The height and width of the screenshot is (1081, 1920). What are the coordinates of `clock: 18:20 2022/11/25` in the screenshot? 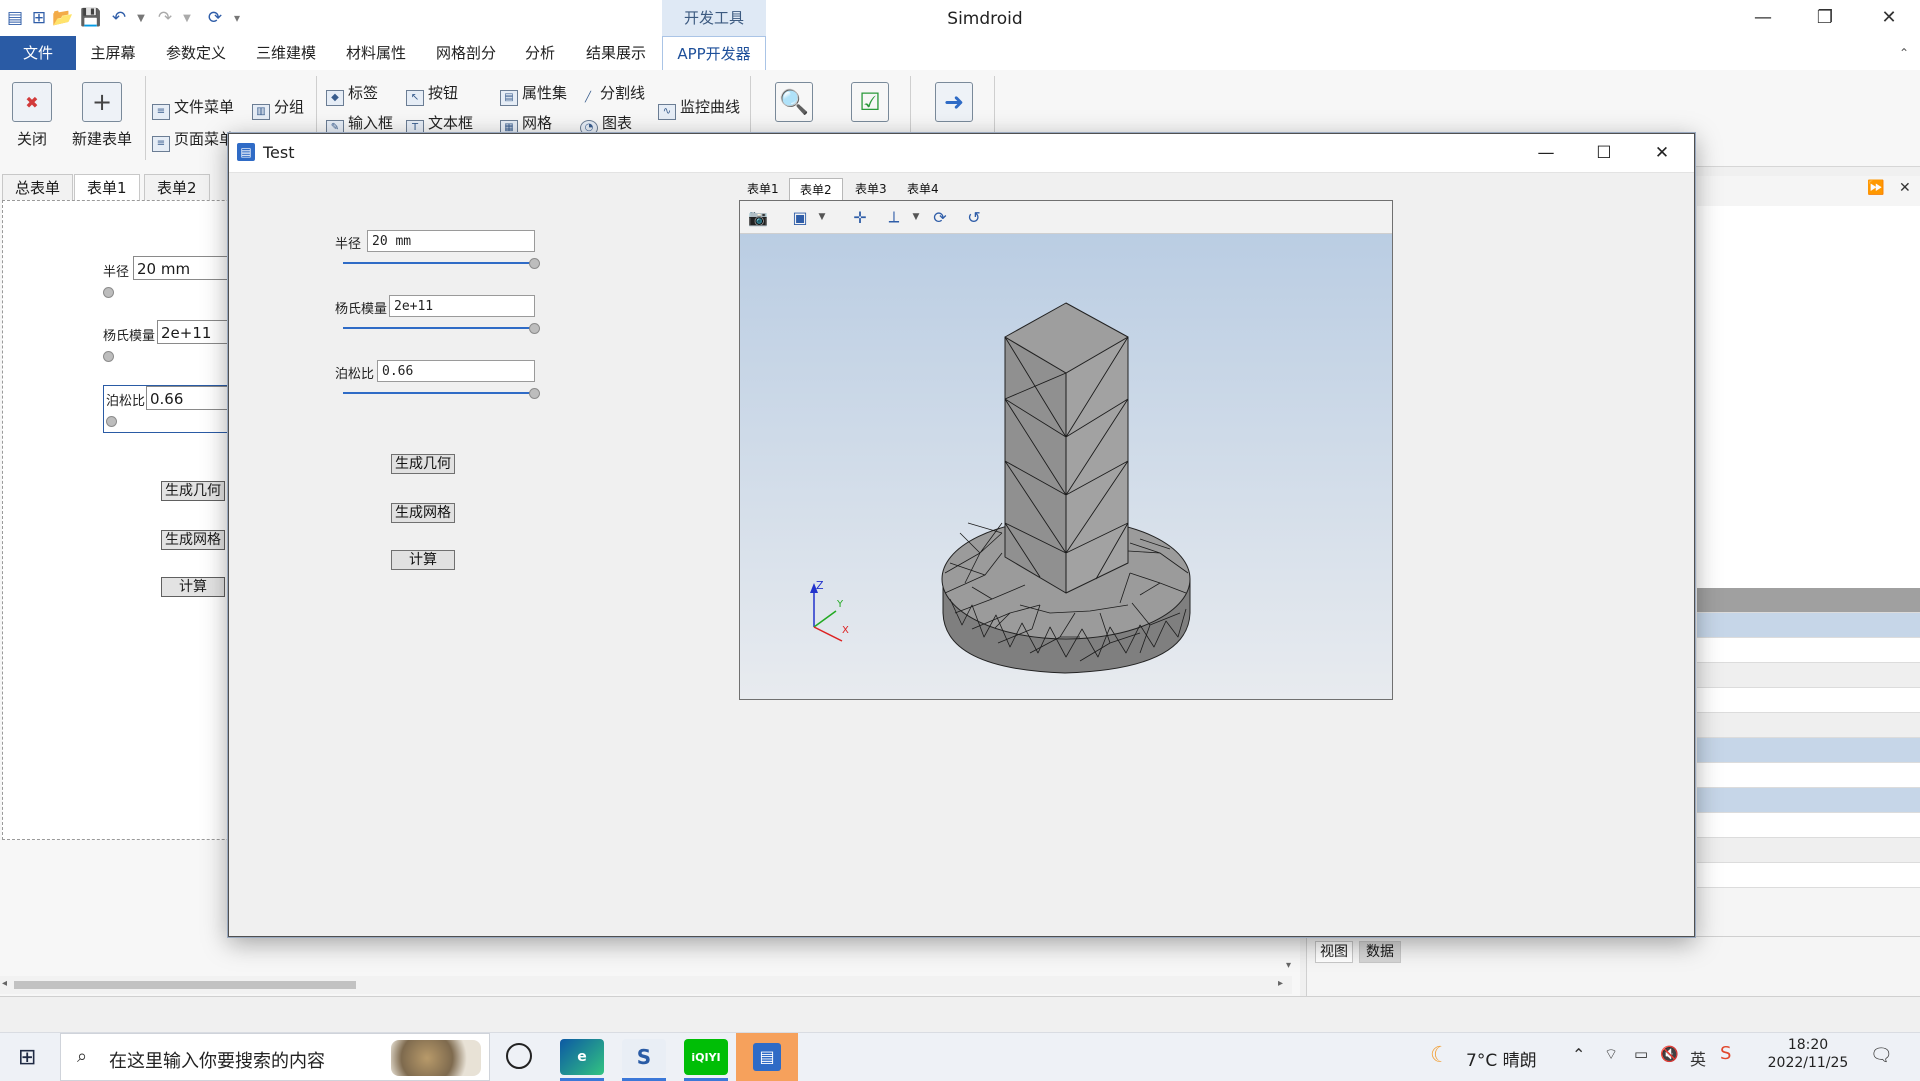 It's located at (1808, 1054).